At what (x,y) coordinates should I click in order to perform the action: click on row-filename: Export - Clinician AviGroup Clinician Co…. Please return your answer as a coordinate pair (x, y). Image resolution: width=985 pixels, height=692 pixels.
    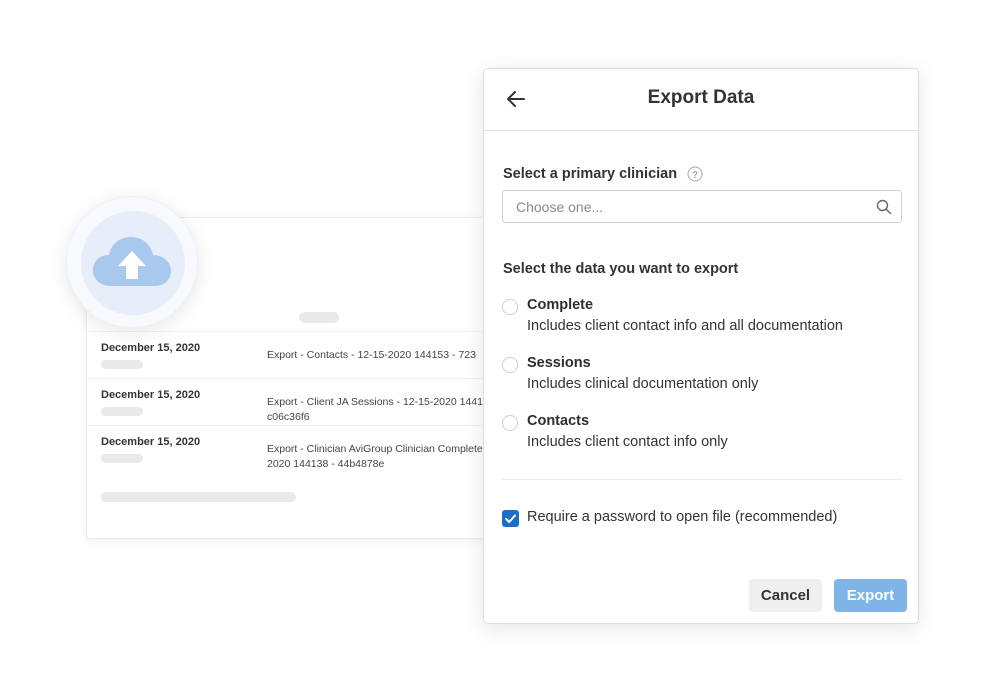
    Looking at the image, I should click on (375, 456).